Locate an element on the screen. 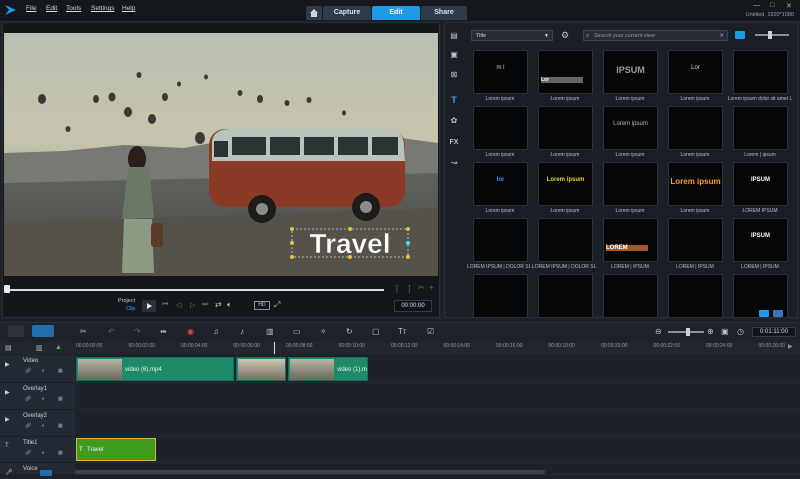  menu-tools: Tools is located at coordinates (73, 8).